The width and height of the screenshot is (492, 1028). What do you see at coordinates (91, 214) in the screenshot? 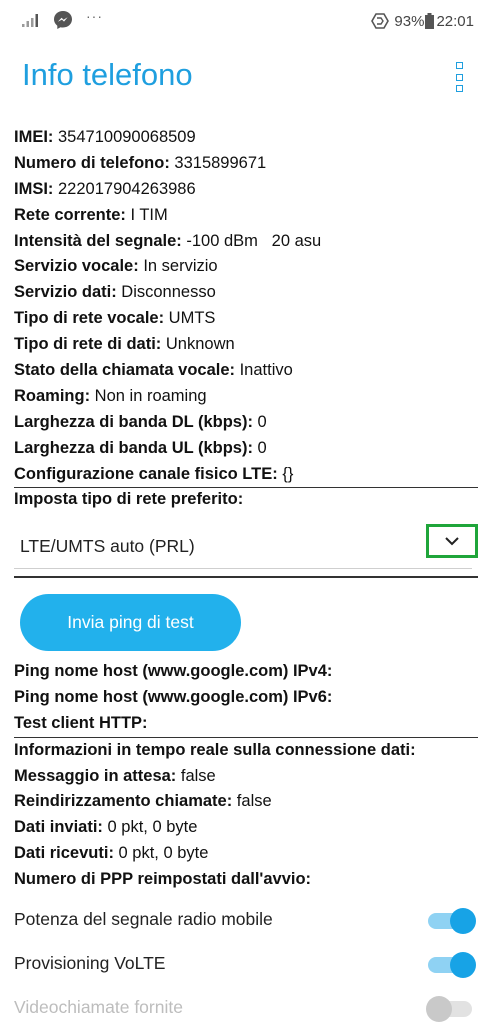
I see `info-row-current-network: Rete corrente: I TIM` at bounding box center [91, 214].